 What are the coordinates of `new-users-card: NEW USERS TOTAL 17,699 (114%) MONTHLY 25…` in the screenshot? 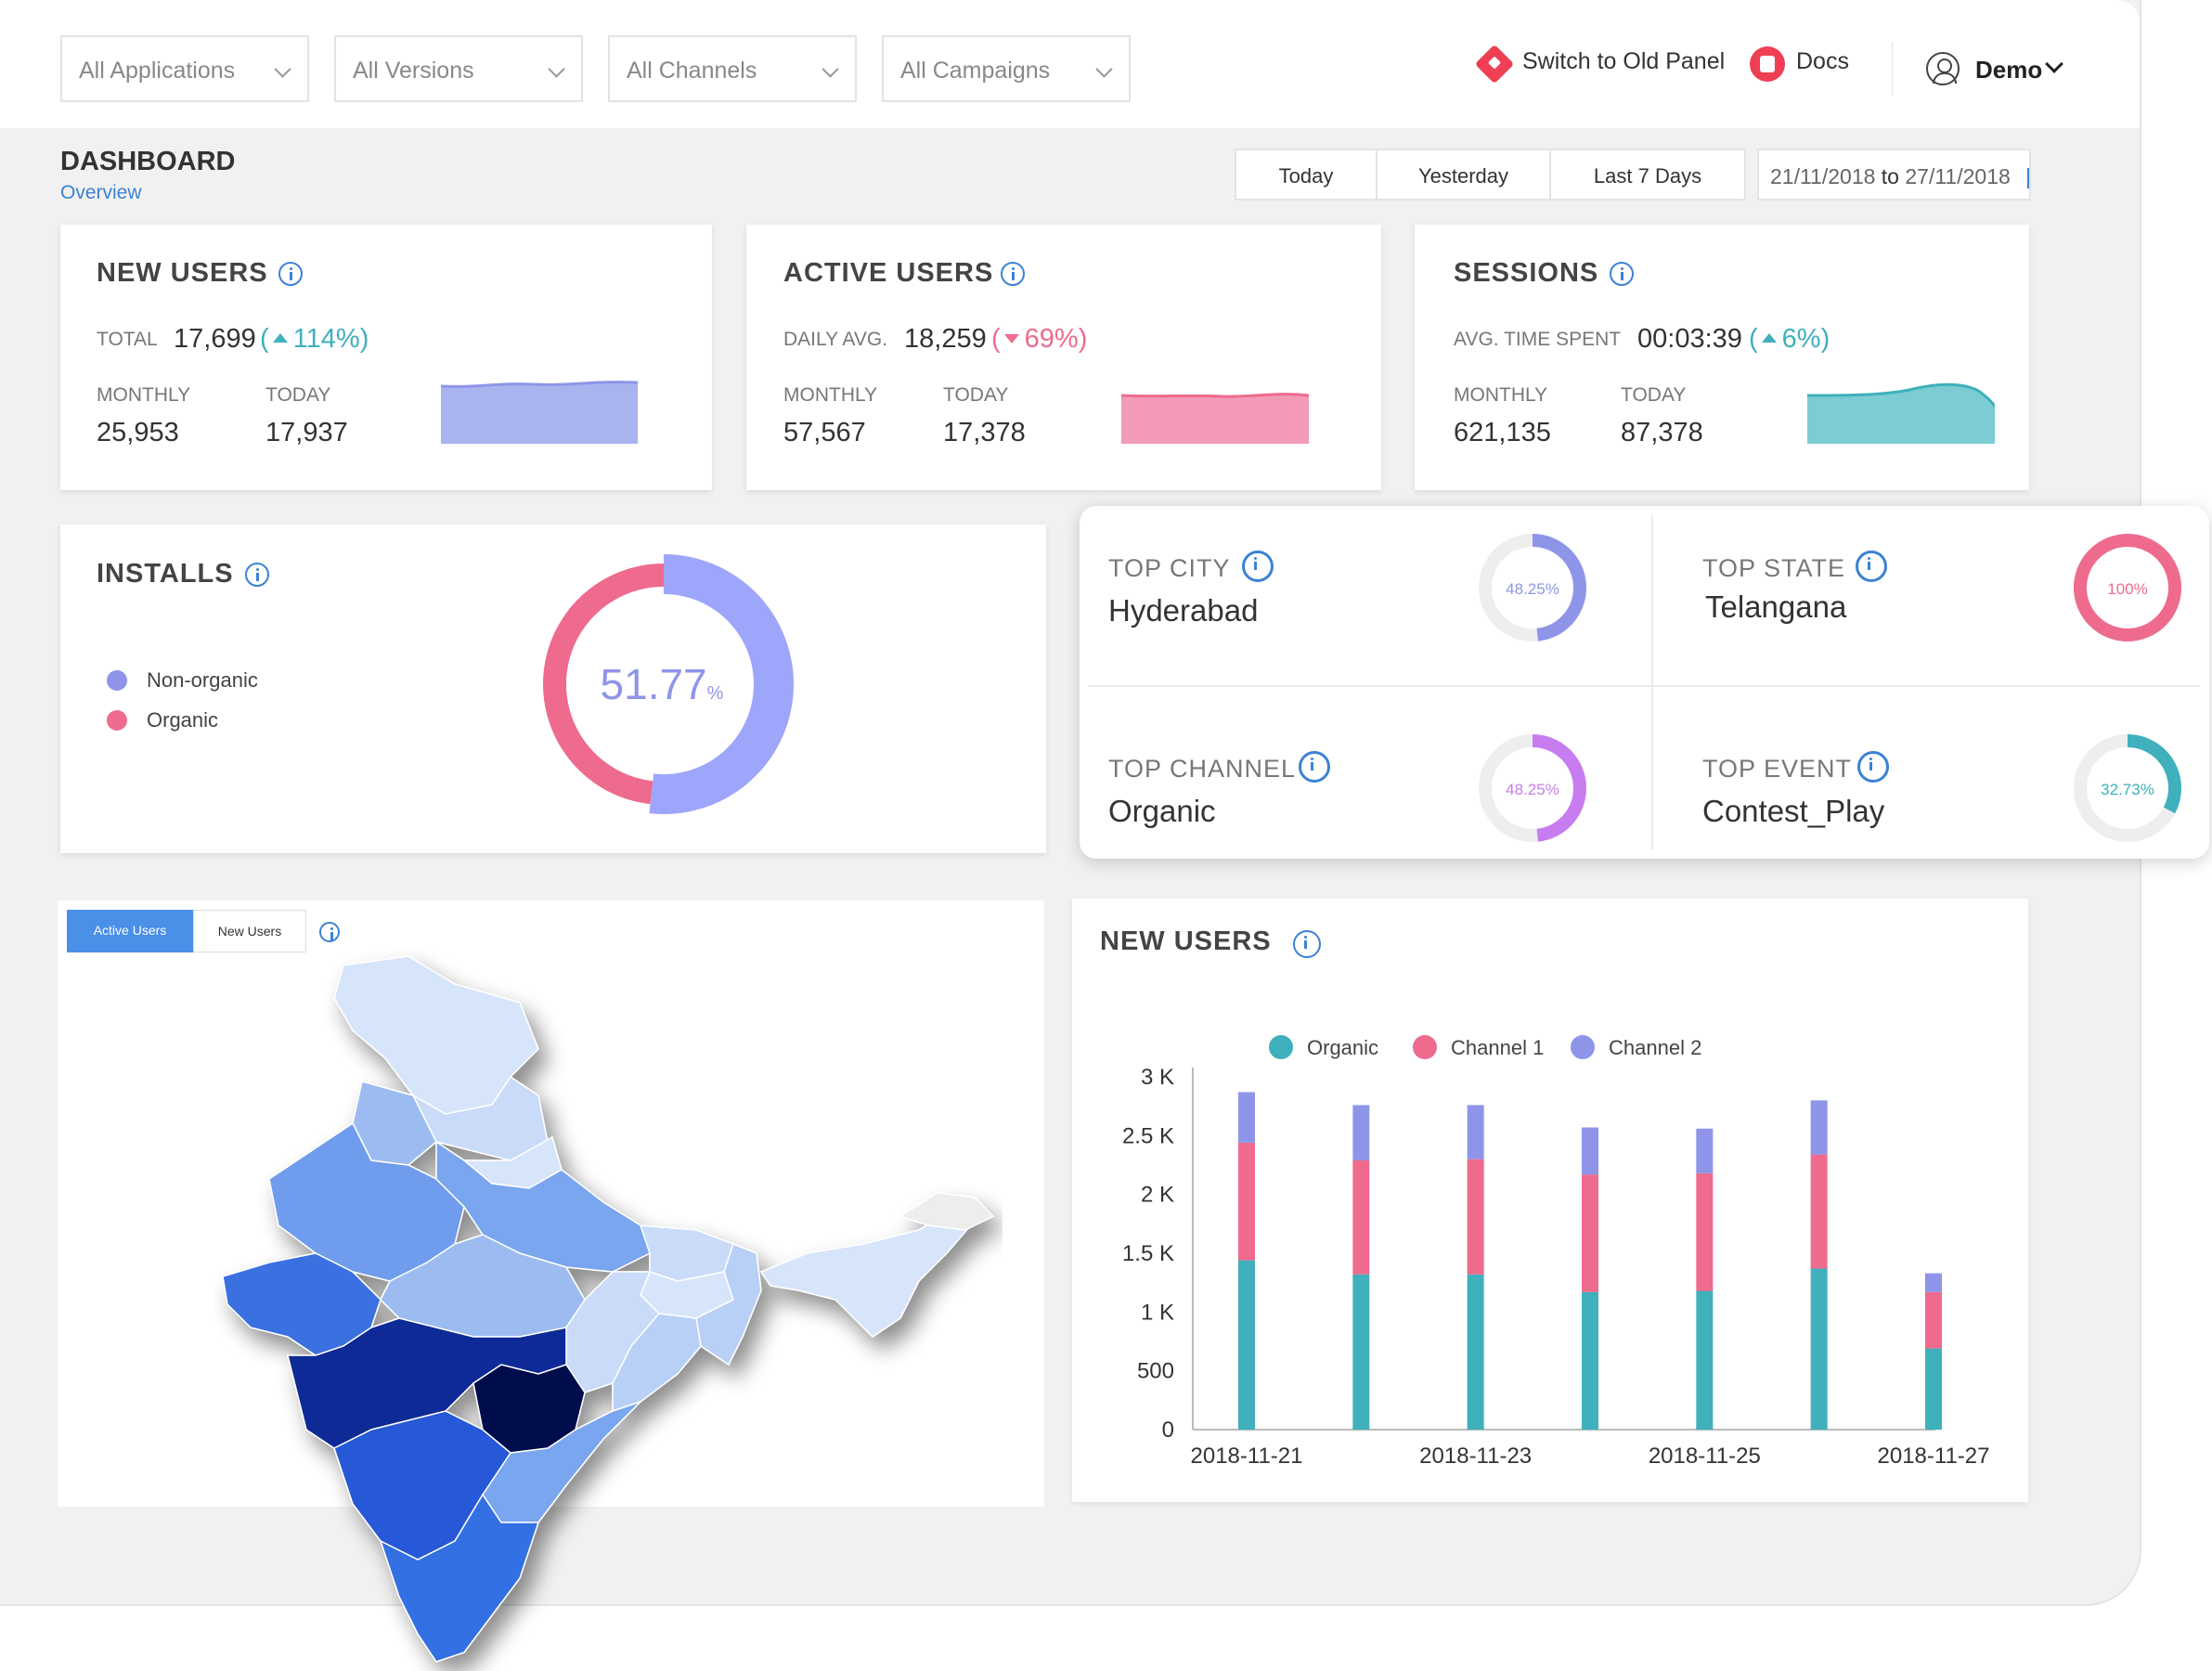 It's located at (386, 357).